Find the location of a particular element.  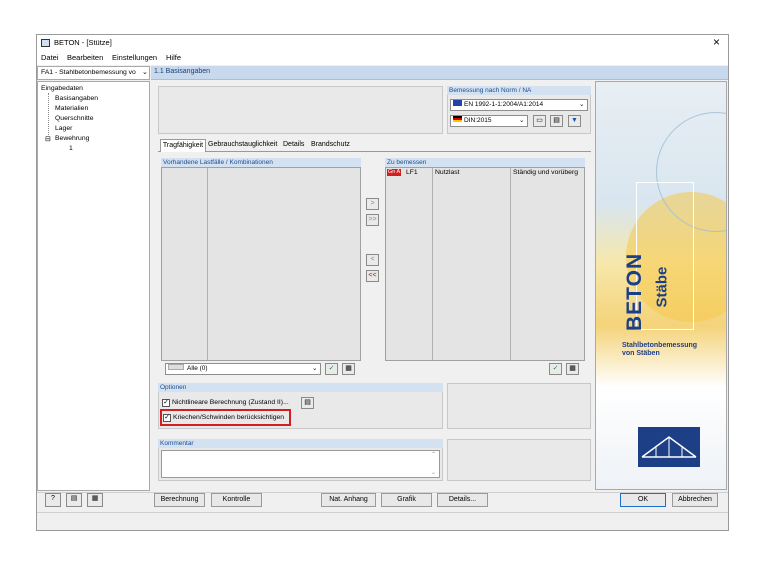

load-case-id: LF1 is located at coordinates (412, 172).